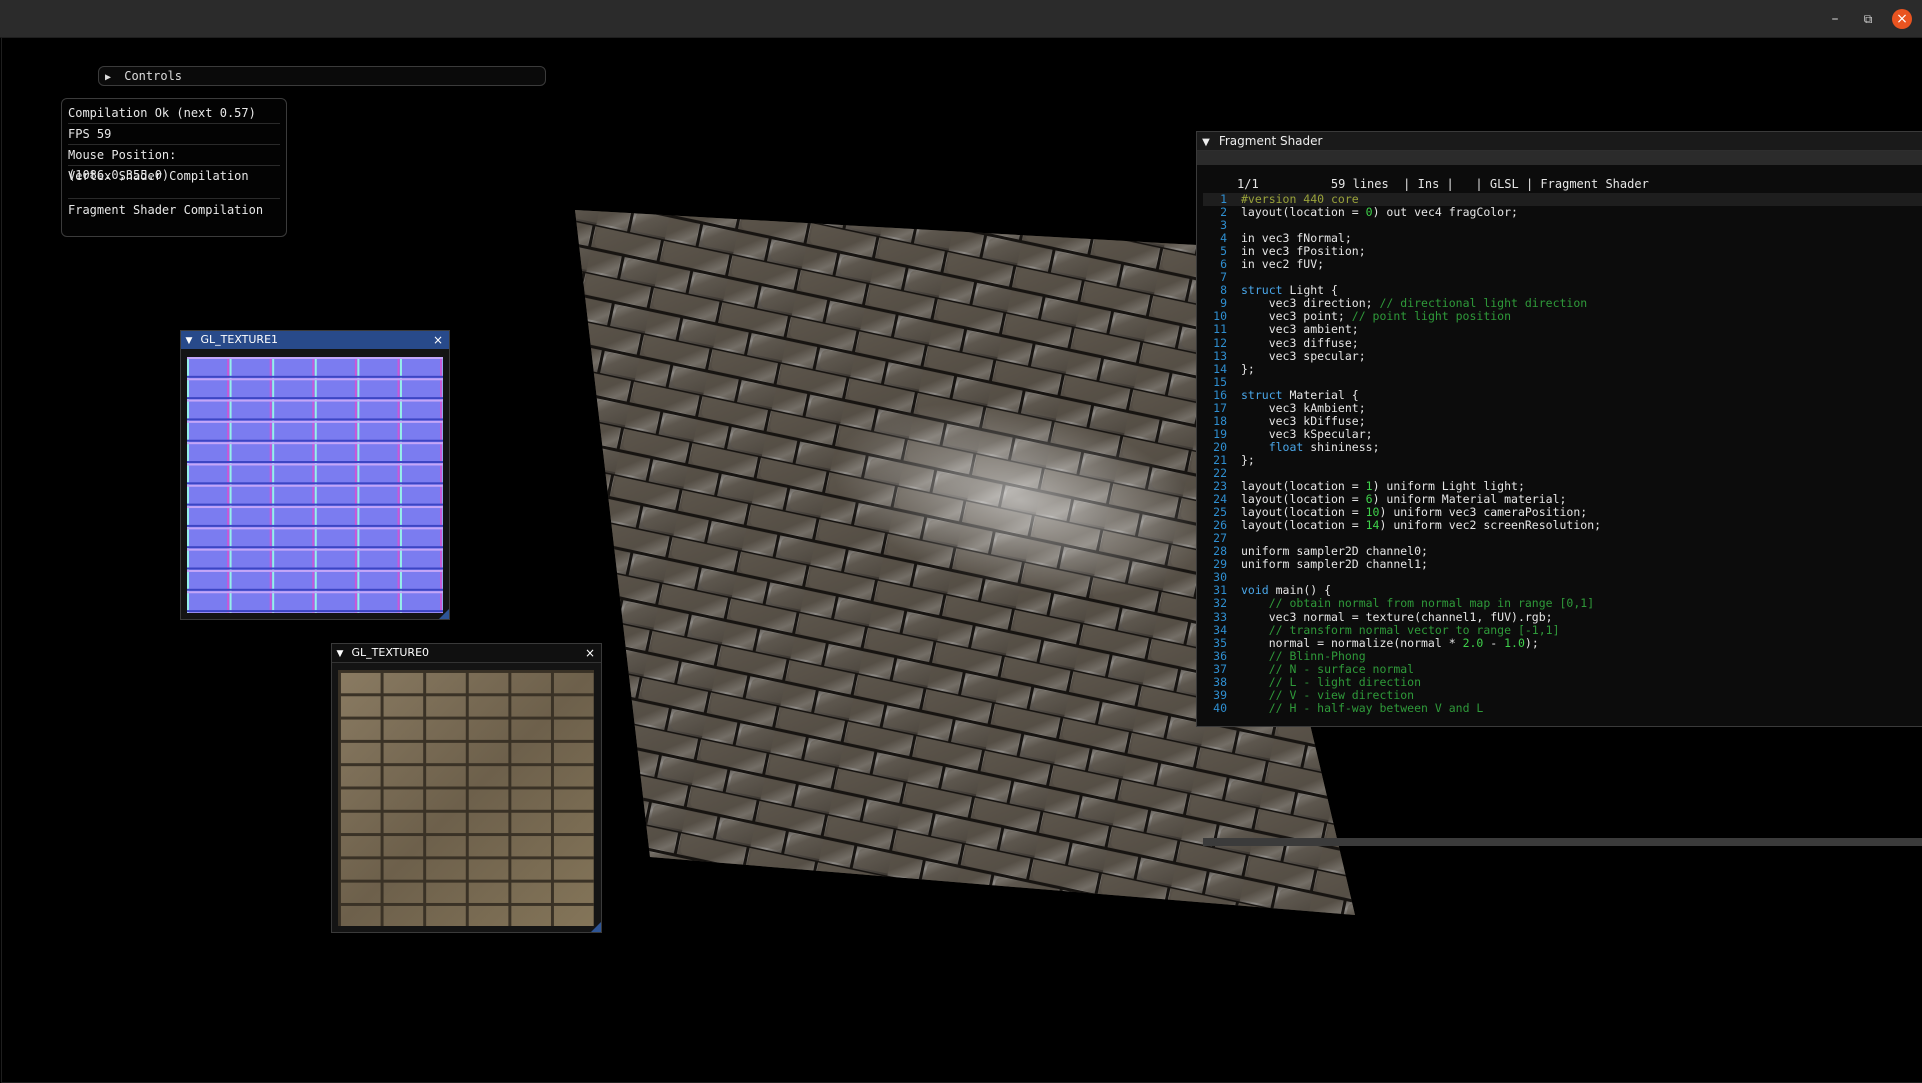 The width and height of the screenshot is (1922, 1083). What do you see at coordinates (1317, 655) in the screenshot?
I see `code-text: // Blinn-Phong` at bounding box center [1317, 655].